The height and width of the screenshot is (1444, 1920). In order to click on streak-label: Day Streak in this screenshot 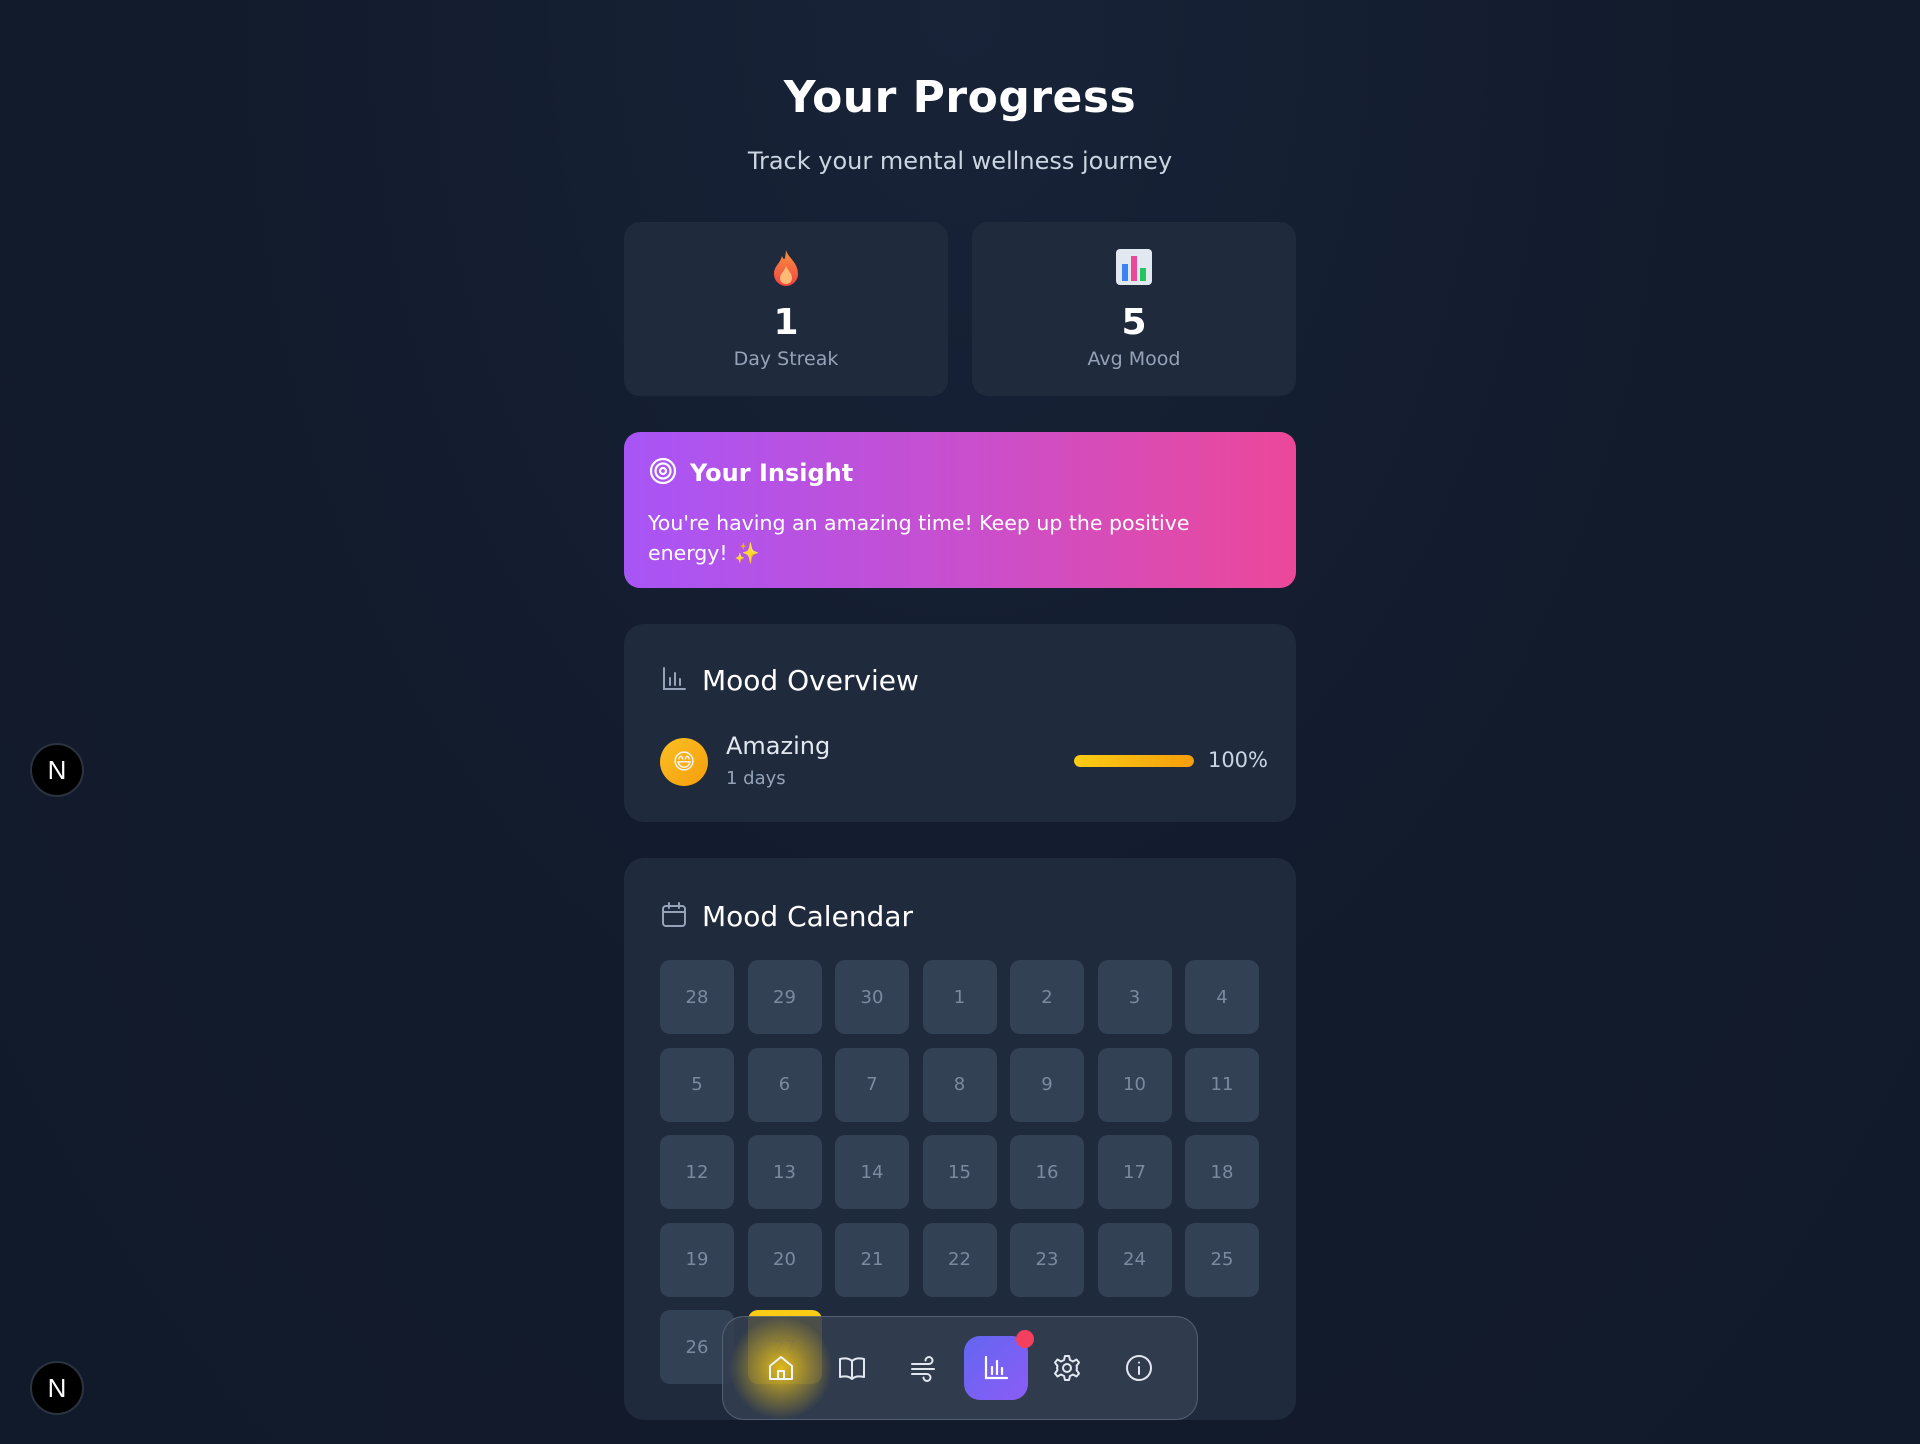, I will do `click(786, 359)`.